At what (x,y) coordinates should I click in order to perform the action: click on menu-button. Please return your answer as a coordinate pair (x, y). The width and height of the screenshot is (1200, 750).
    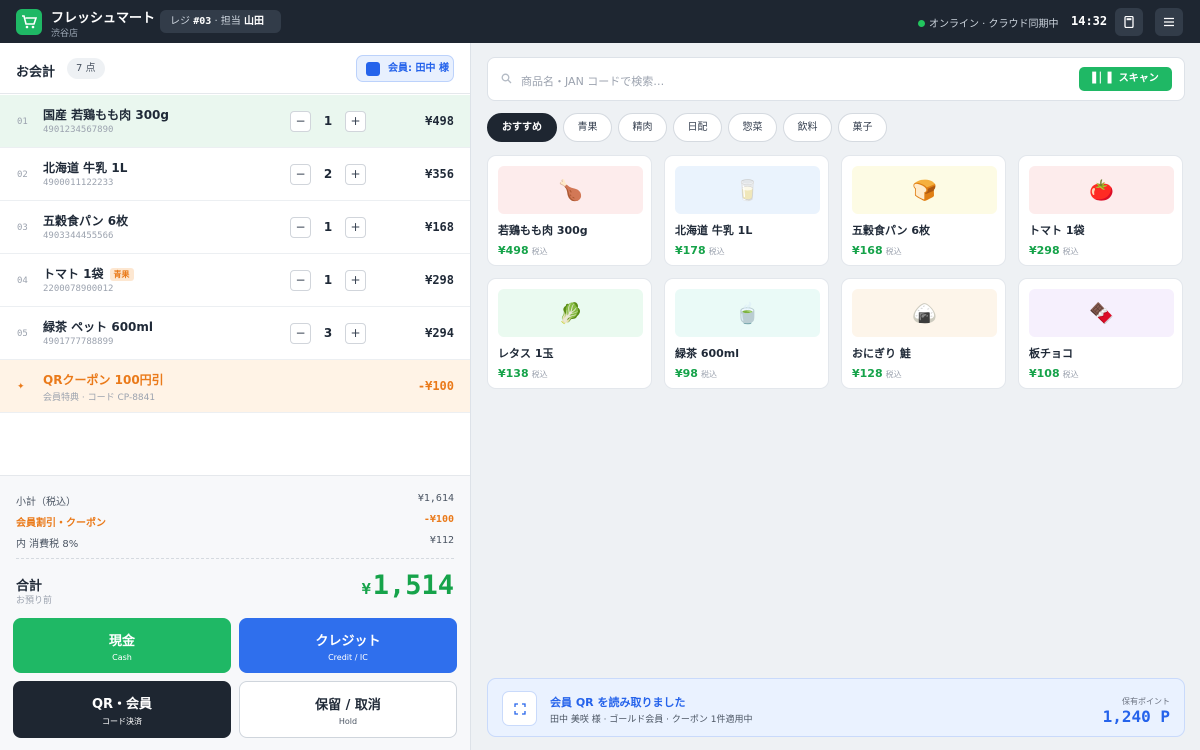
    Looking at the image, I should click on (1169, 22).